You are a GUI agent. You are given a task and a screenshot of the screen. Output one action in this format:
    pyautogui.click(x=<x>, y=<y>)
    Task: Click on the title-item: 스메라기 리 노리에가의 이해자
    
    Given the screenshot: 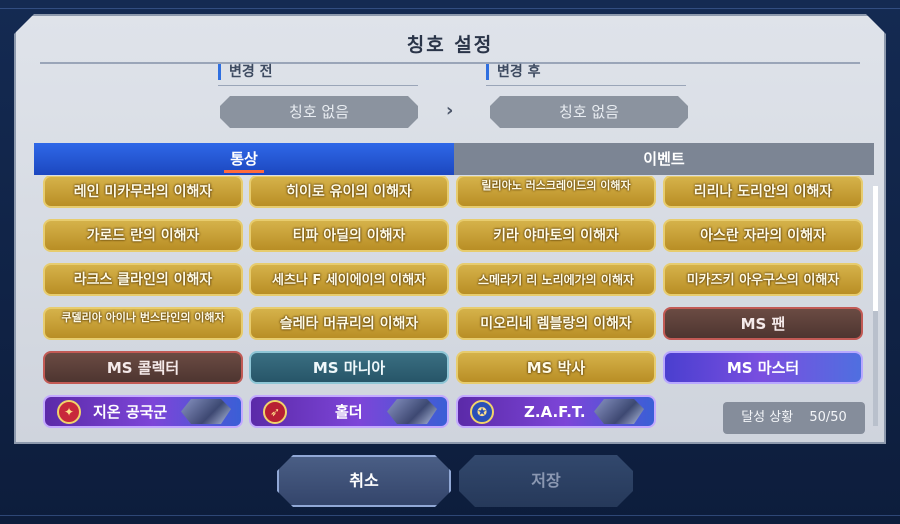 What is the action you would take?
    pyautogui.click(x=556, y=279)
    